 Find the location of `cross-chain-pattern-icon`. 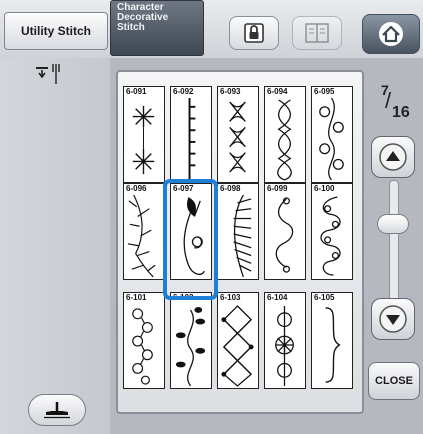

cross-chain-pattern-icon is located at coordinates (237, 137).